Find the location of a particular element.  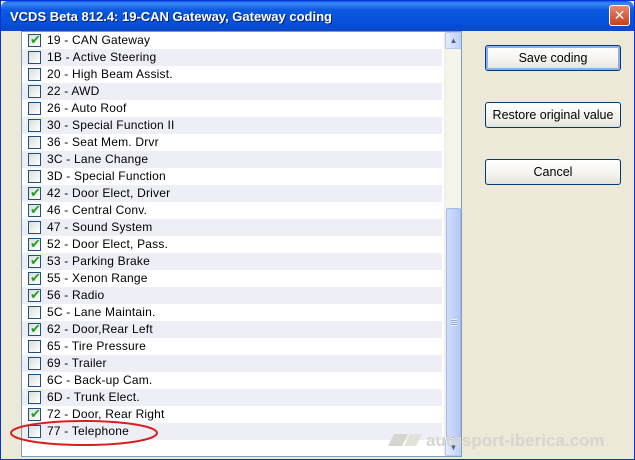

close-button: ✕ is located at coordinates (619, 15).